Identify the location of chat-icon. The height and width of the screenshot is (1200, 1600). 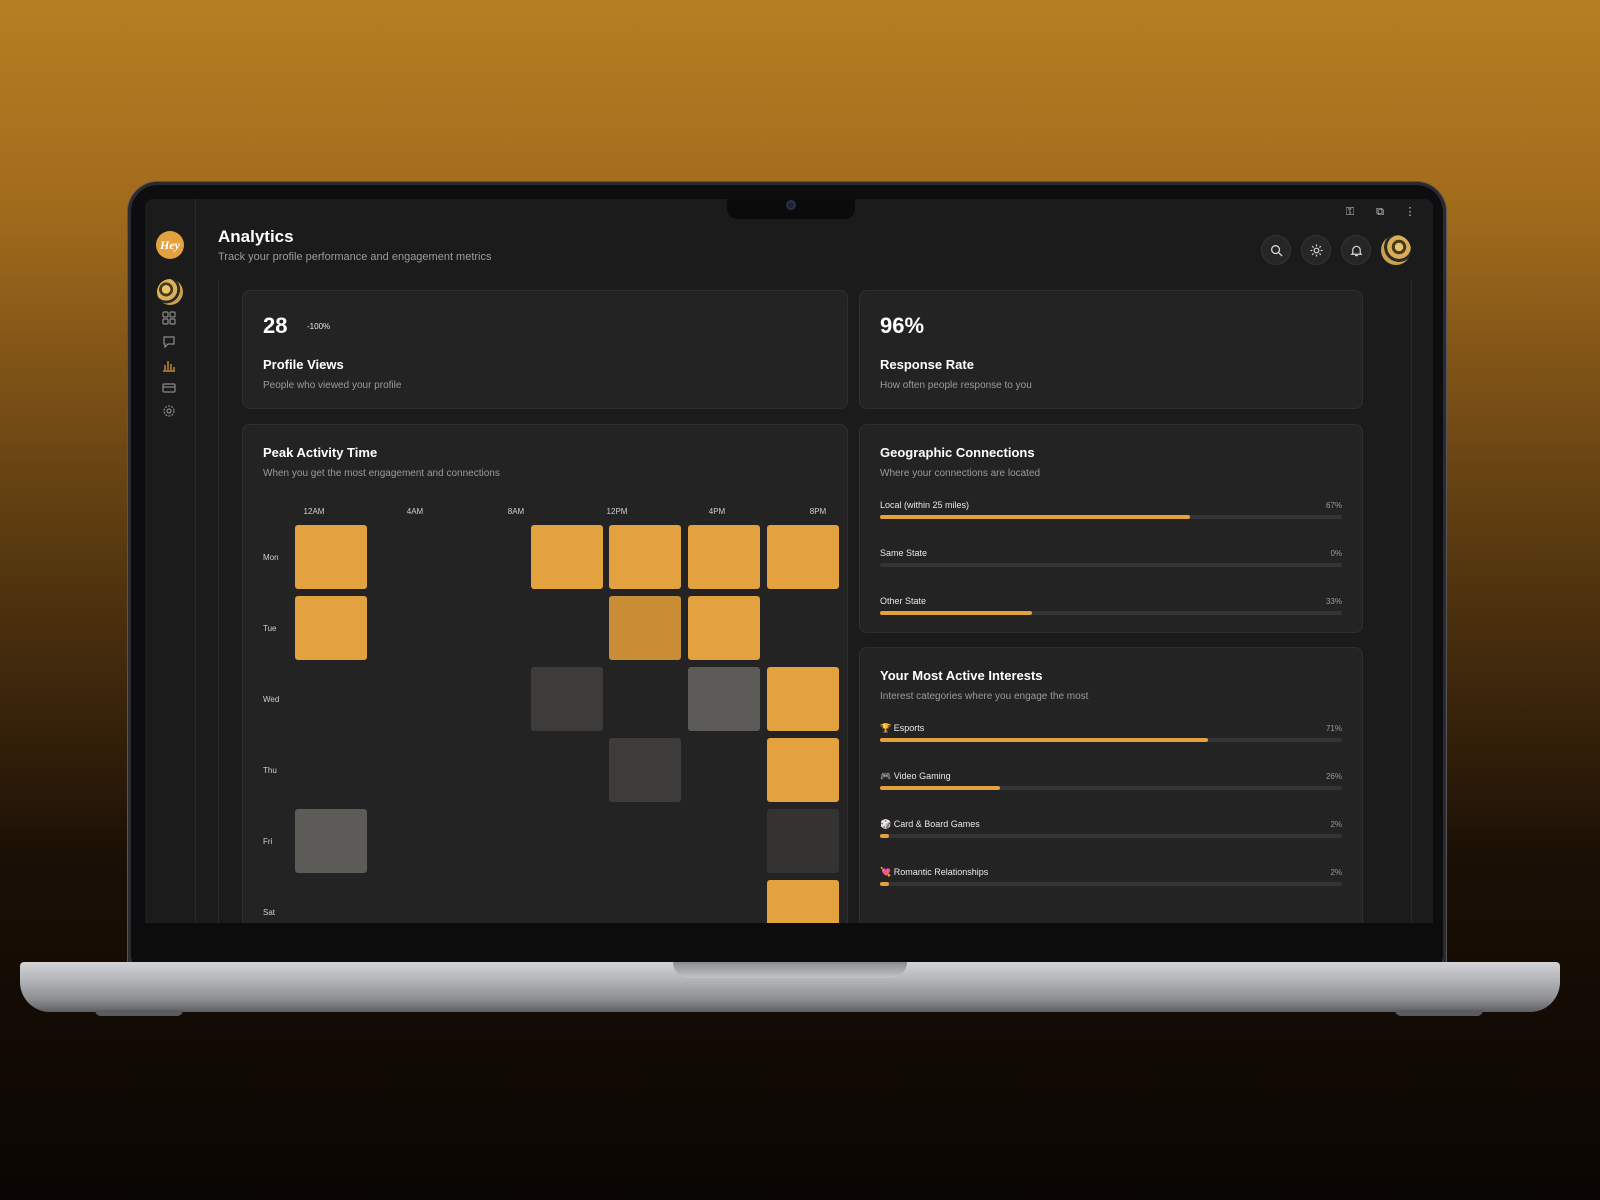
(169, 342).